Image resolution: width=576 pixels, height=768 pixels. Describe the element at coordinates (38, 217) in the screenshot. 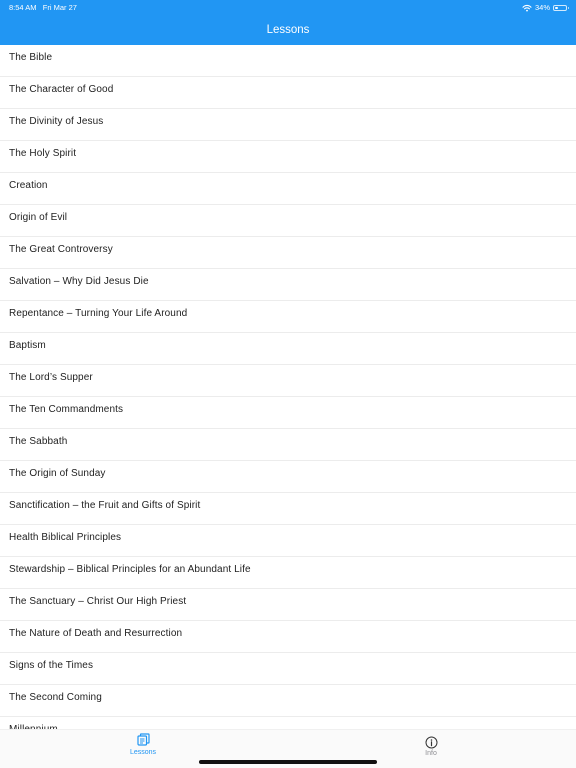

I see `list-item-label: Origin of Evil` at that location.